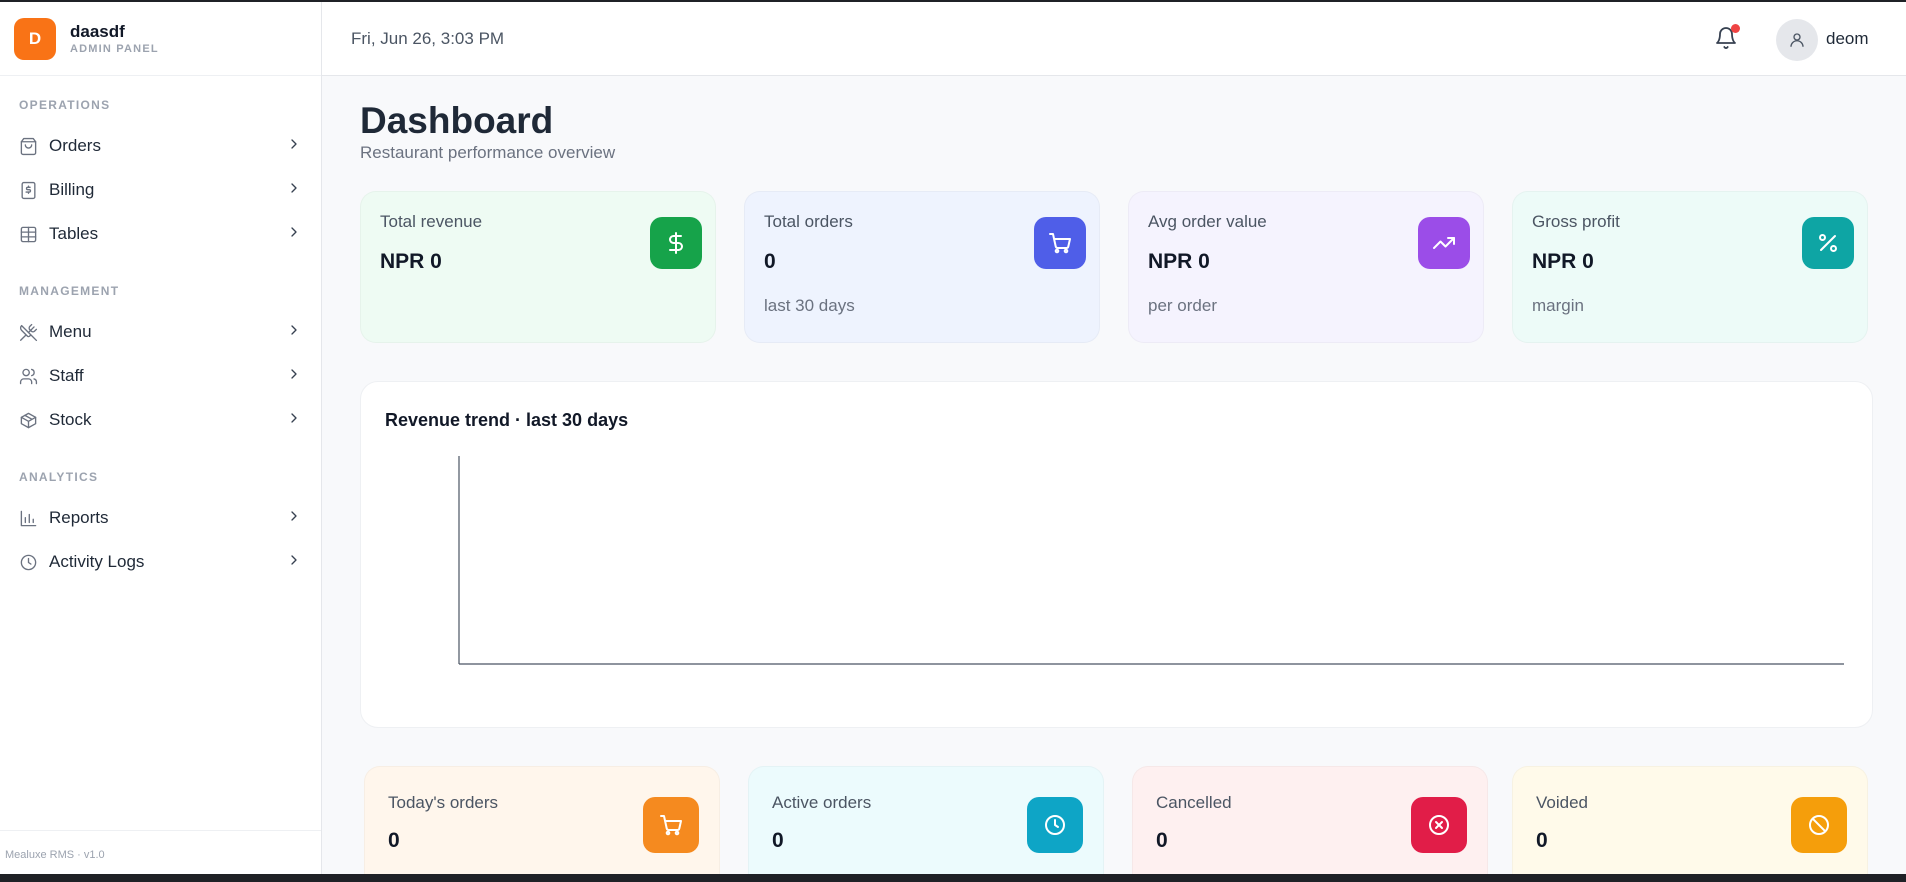 This screenshot has width=1906, height=882. I want to click on sidebar-item-staff: Staff, so click(160, 376).